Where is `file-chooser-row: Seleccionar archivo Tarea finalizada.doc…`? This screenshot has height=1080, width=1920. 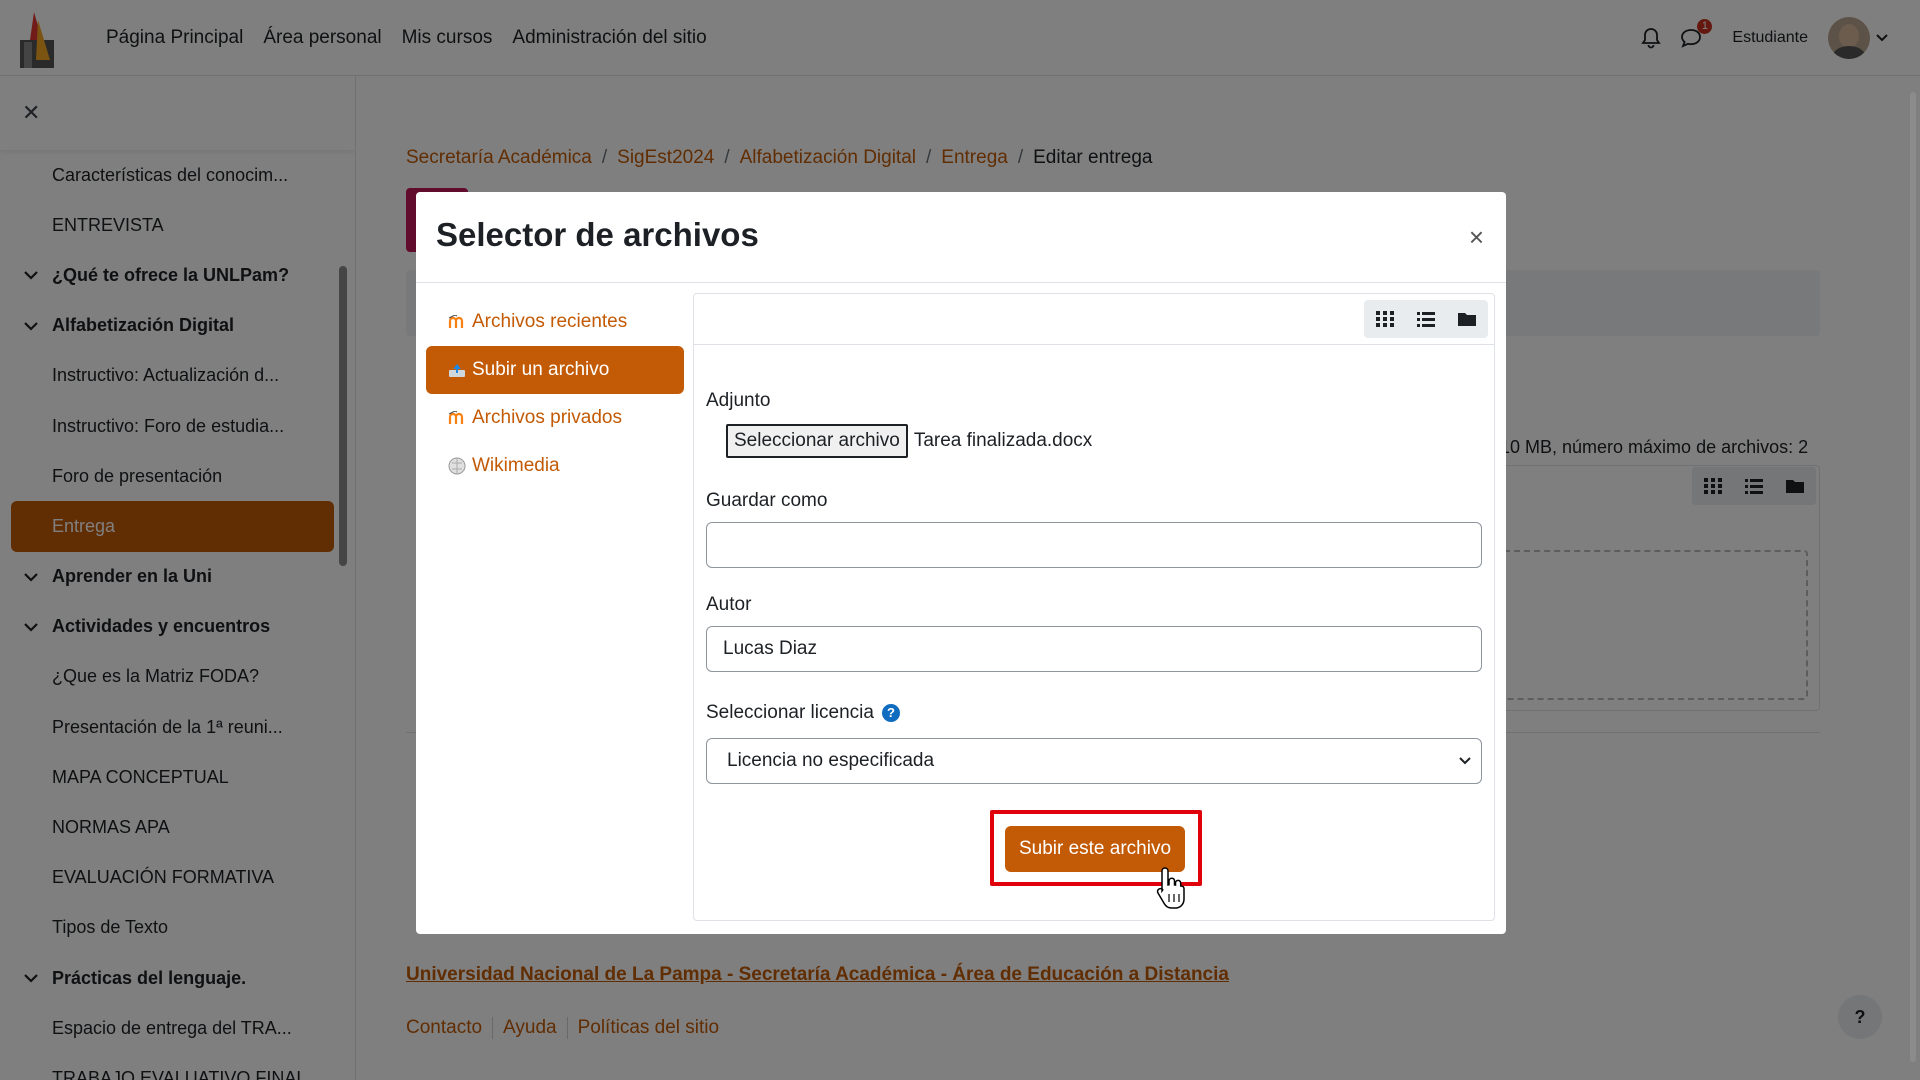 file-chooser-row: Seleccionar archivo Tarea finalizada.doc… is located at coordinates (1096, 441).